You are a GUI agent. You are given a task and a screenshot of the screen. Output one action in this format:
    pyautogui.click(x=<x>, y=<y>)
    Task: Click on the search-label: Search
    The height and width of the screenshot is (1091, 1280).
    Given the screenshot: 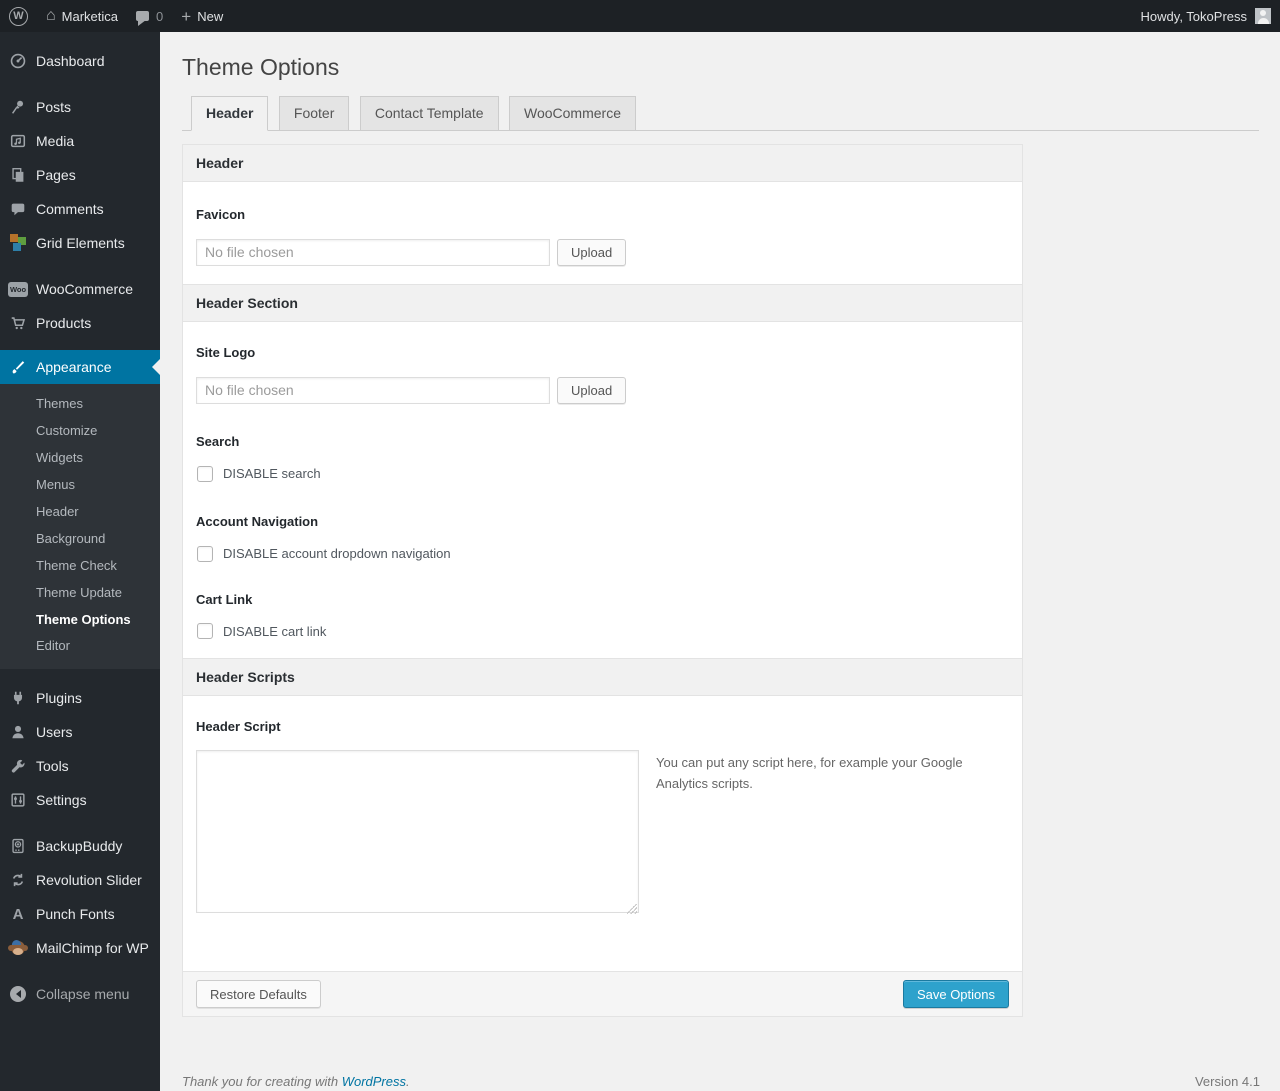 What is the action you would take?
    pyautogui.click(x=218, y=441)
    